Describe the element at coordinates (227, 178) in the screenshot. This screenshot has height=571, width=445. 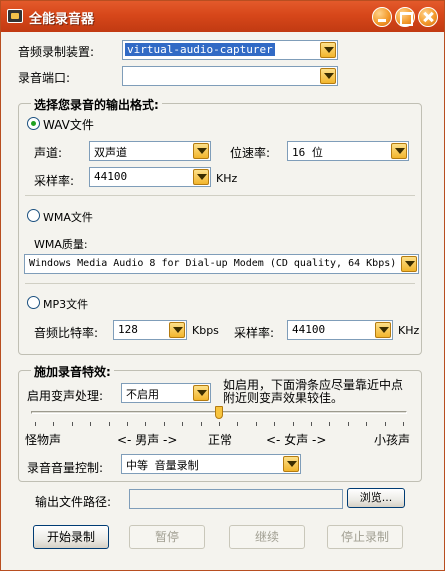
I see `wav-sample-unit: KHz` at that location.